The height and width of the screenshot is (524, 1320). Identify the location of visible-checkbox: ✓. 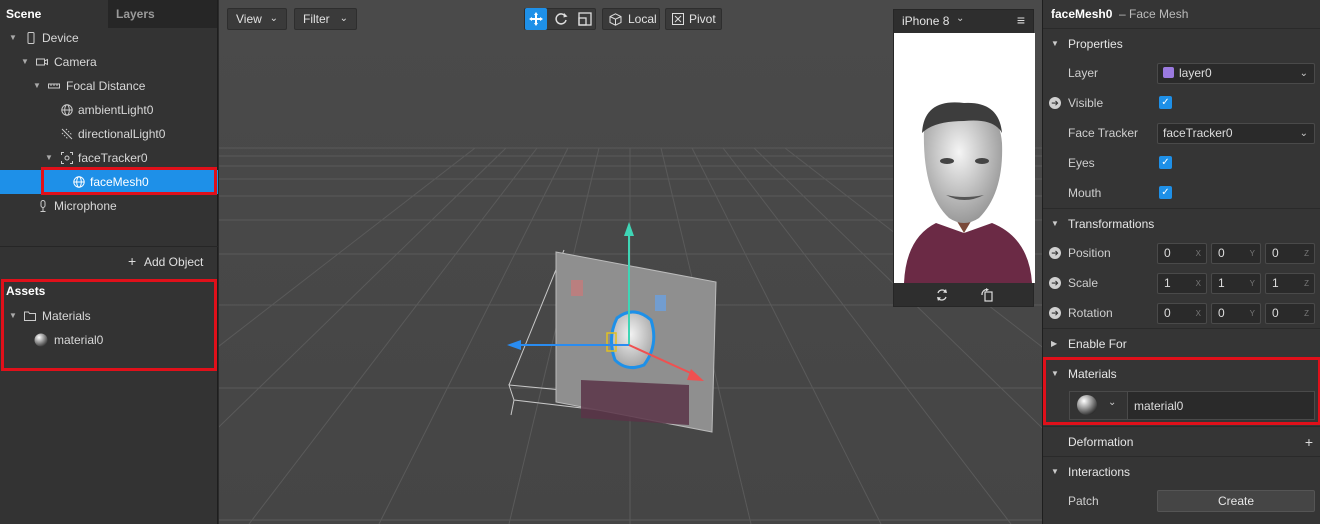
(1165, 102).